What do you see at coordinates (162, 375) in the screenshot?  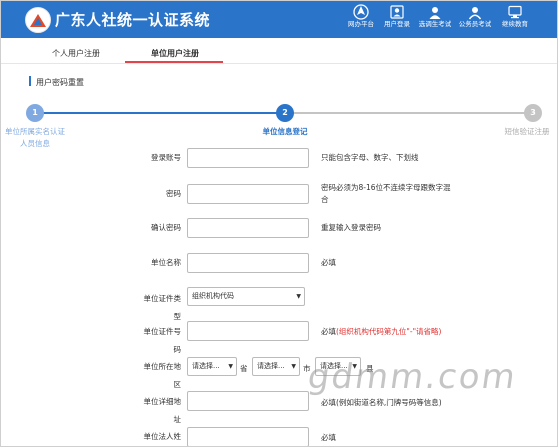 I see `region-label: 单位所在地区` at bounding box center [162, 375].